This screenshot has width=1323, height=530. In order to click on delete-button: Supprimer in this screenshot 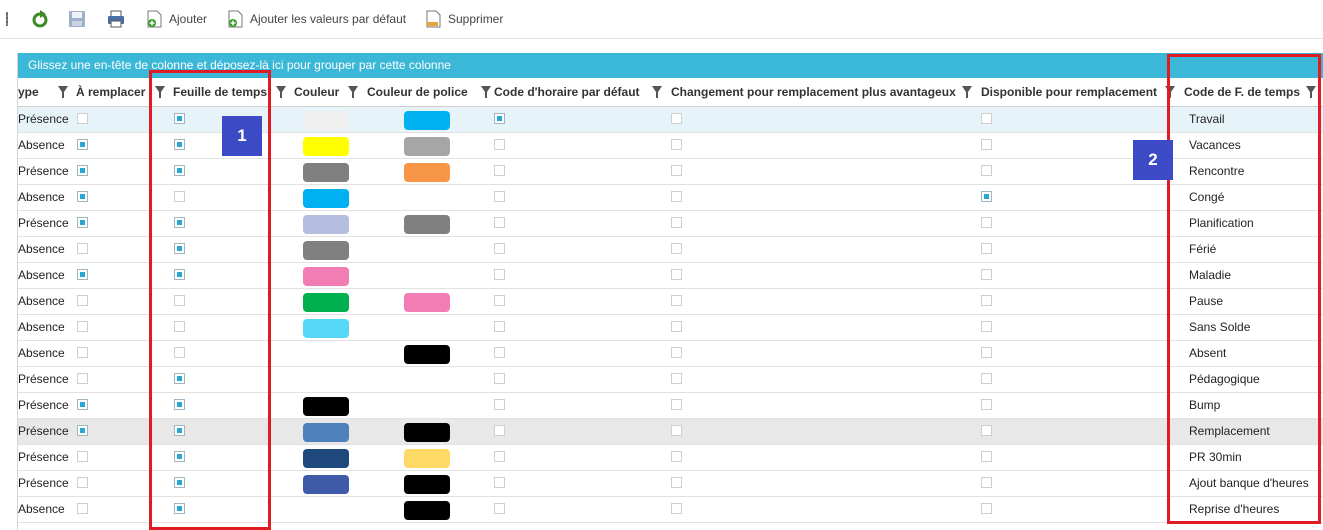, I will do `click(463, 19)`.